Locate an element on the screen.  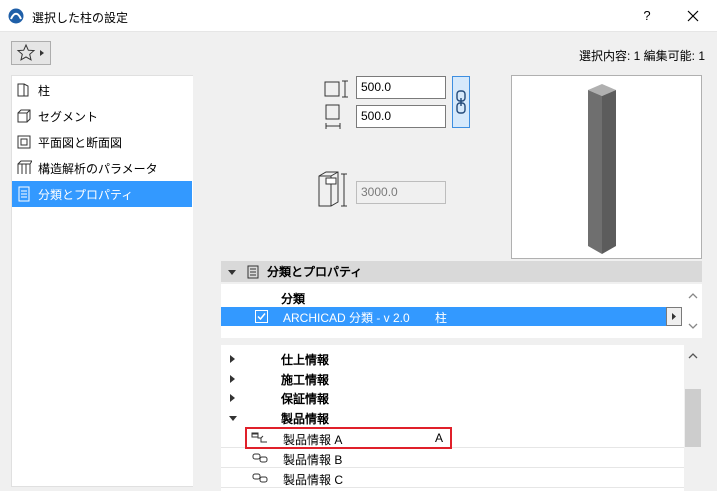
sidebar-item-label: 平面図と断面図 is located at coordinates (80, 142).